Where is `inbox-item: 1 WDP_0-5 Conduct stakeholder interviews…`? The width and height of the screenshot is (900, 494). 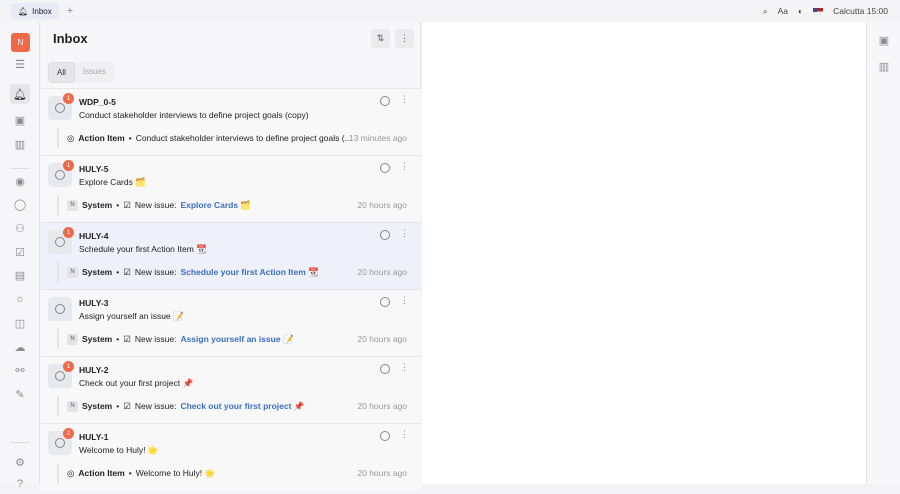
inbox-item: 1 WDP_0-5 Conduct stakeholder interviews… is located at coordinates (231, 121).